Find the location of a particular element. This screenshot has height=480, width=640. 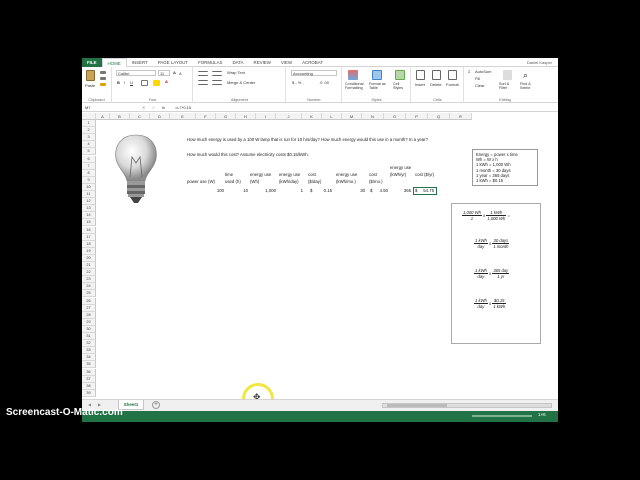

tab-acrobat: ACROBAT is located at coordinates (312, 62).